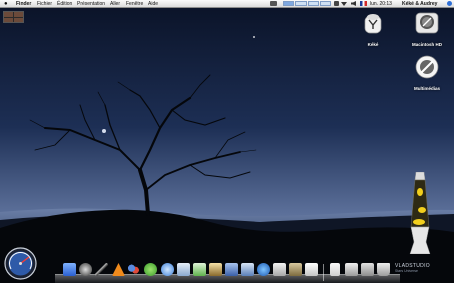  Describe the element at coordinates (20, 263) in the screenshot. I see `speedometer-widget` at that location.